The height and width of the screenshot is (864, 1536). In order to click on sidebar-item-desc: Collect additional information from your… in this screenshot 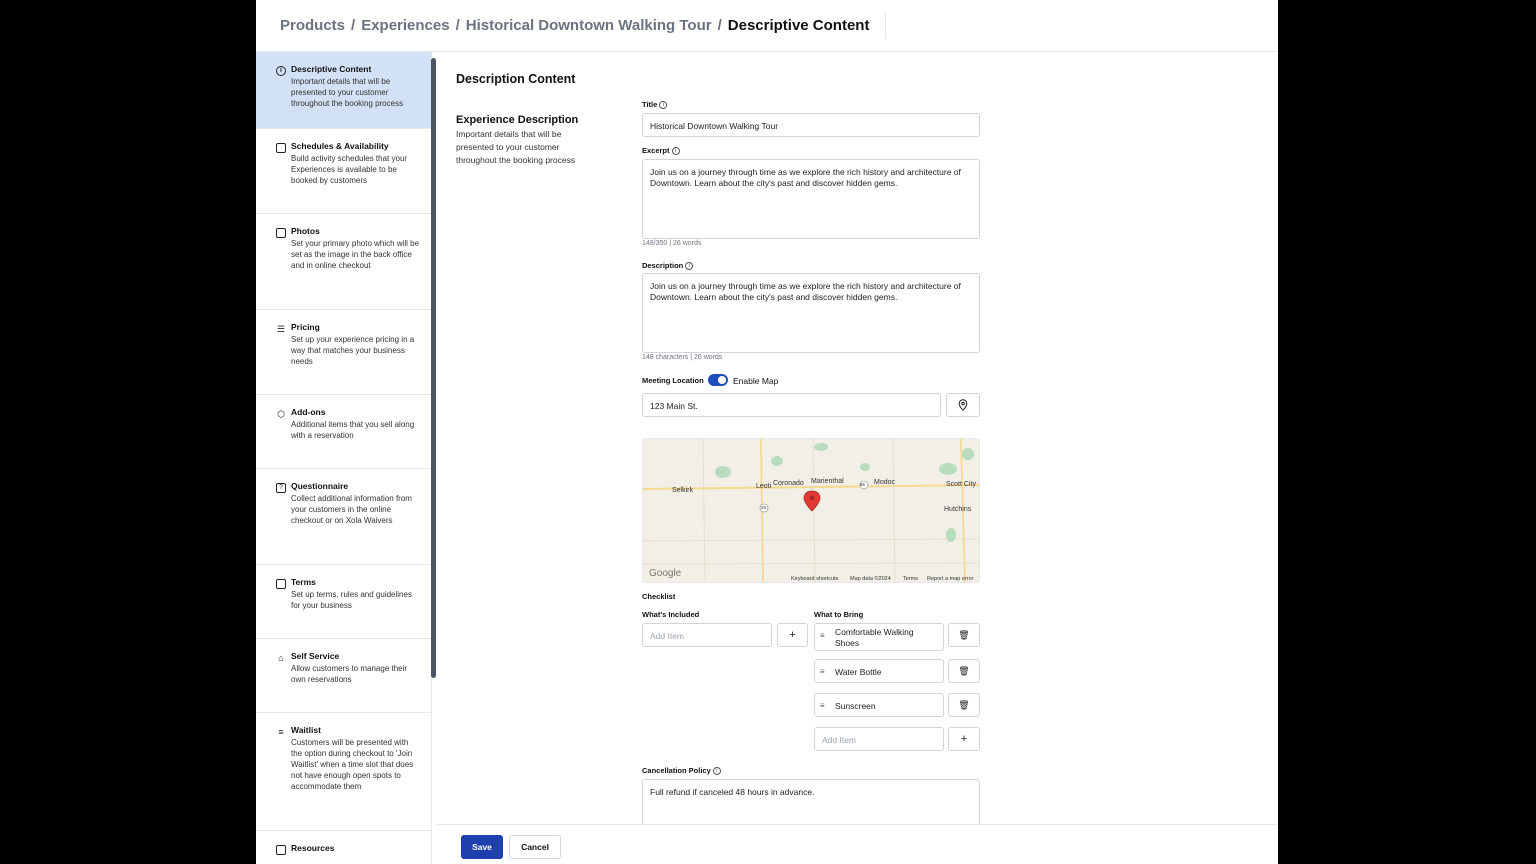, I will do `click(351, 509)`.